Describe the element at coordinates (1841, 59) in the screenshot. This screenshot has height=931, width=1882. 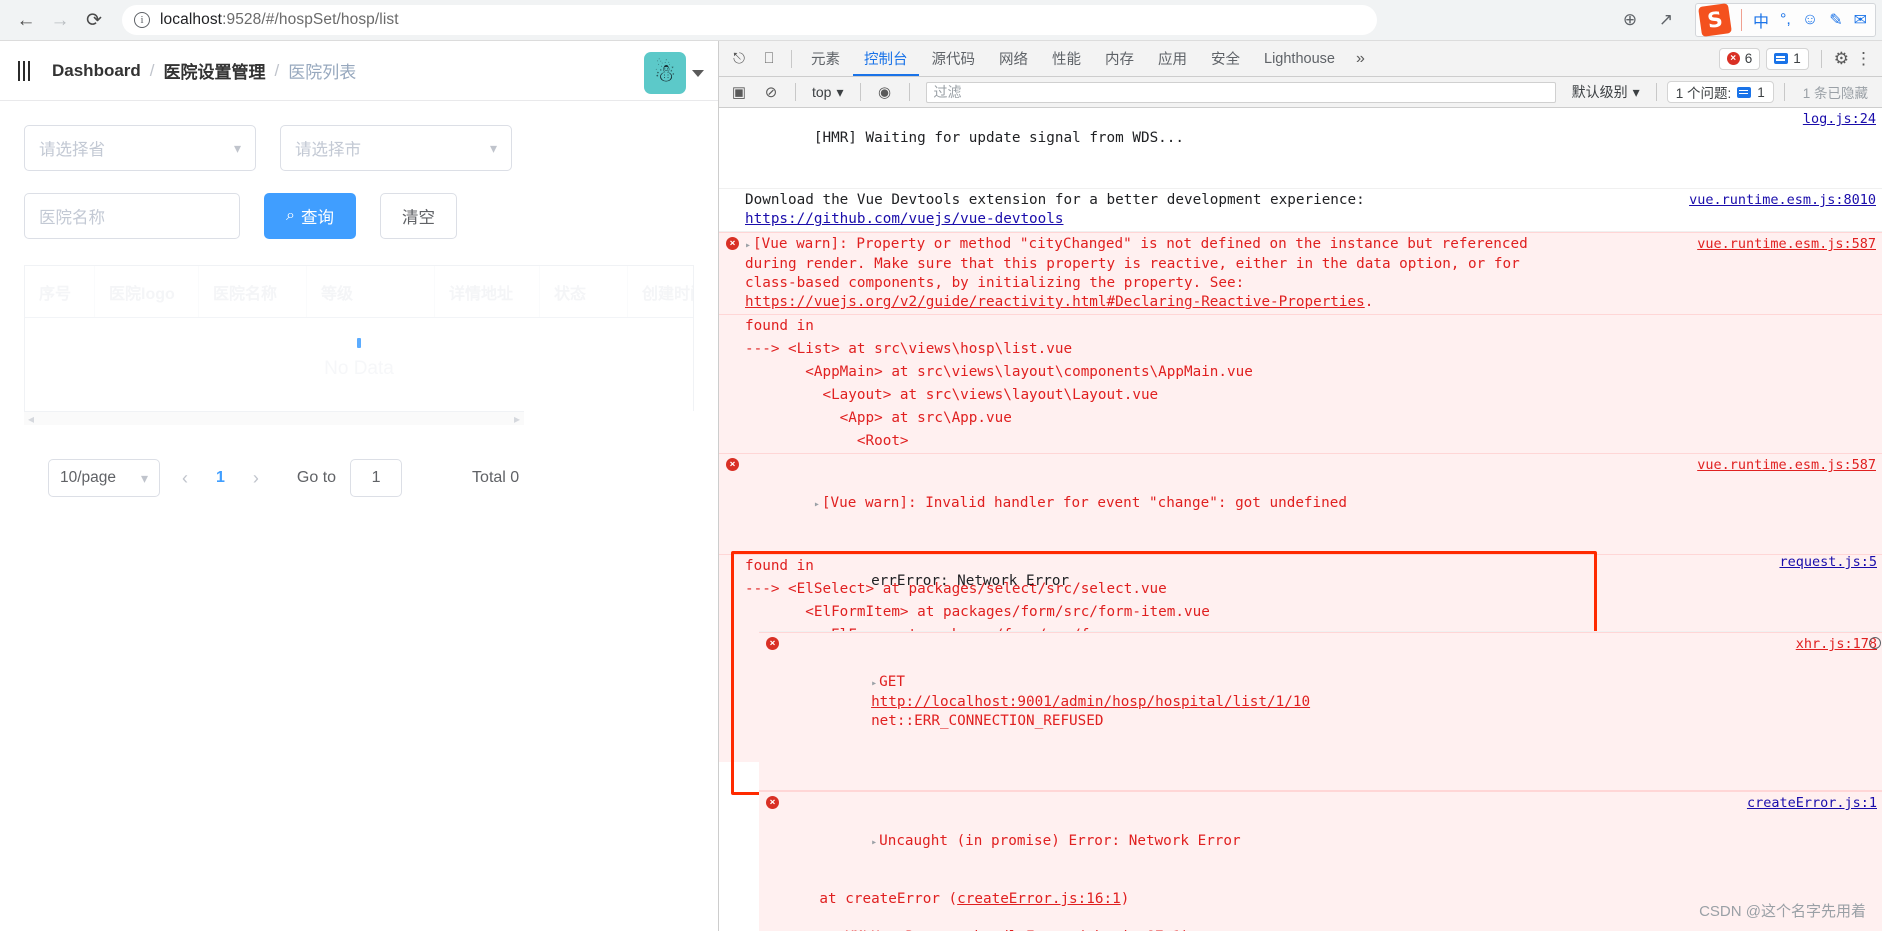
I see `gear-icon: ⚙` at that location.